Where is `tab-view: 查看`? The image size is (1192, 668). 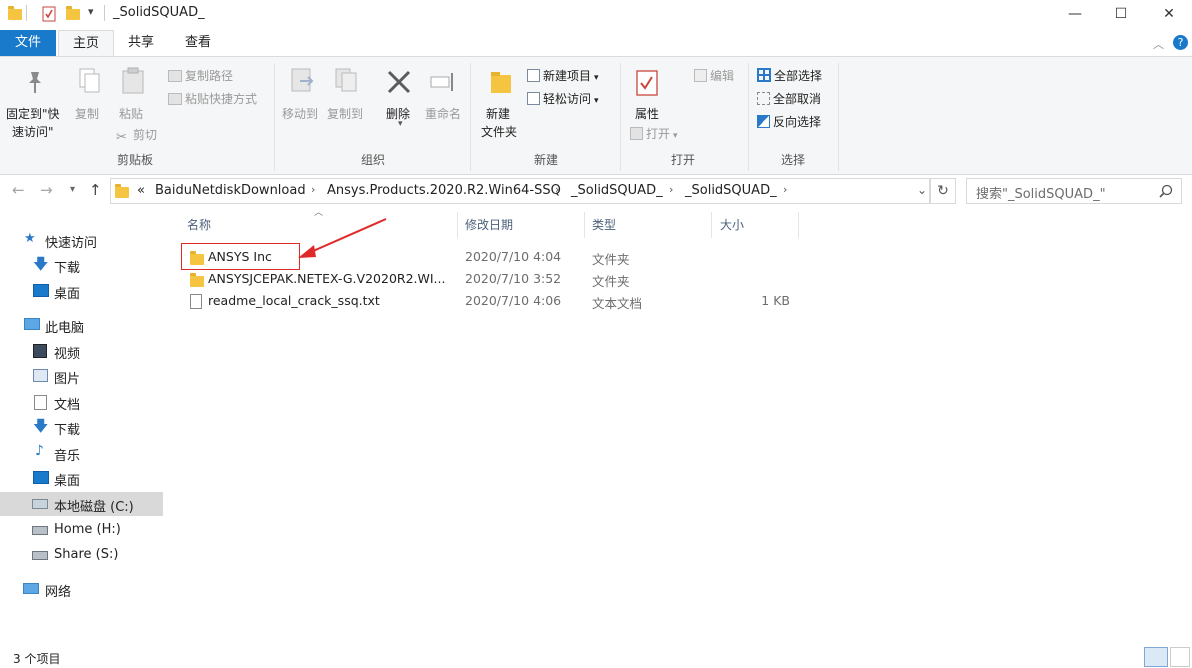 tab-view: 查看 is located at coordinates (198, 43).